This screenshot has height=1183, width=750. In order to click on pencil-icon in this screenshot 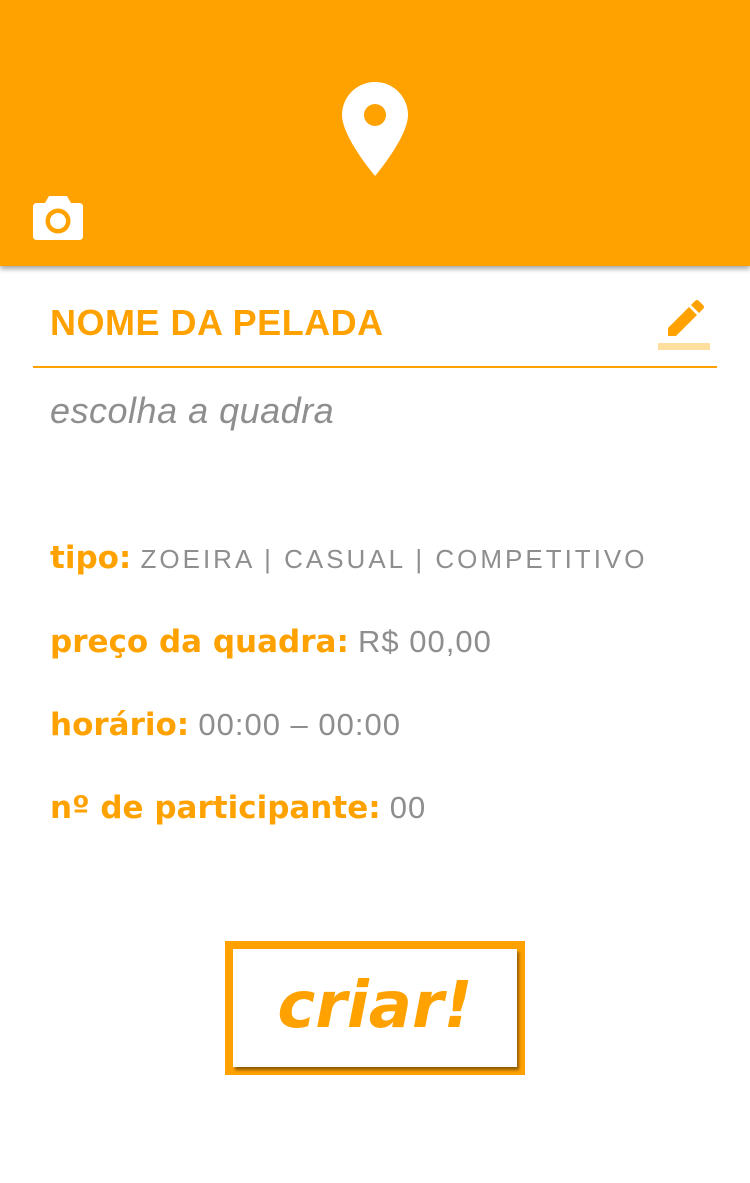, I will do `click(684, 324)`.